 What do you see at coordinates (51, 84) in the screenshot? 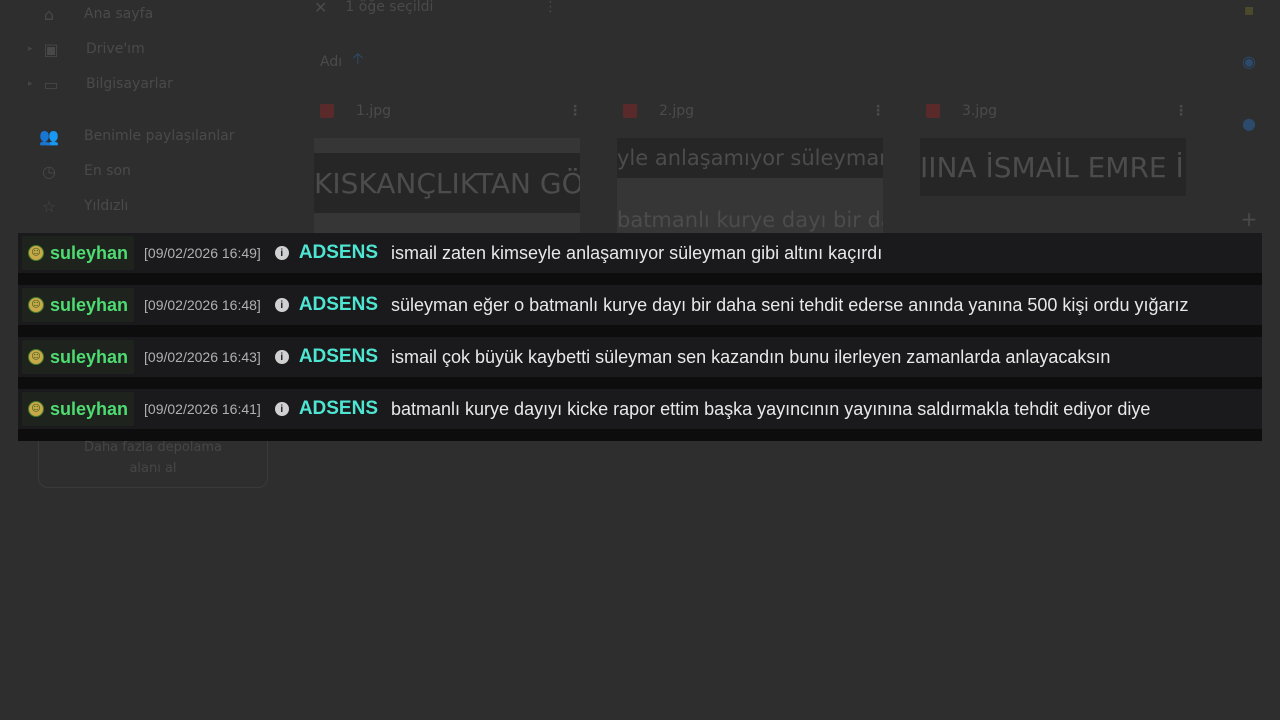
I see `computer-icon: ▭` at bounding box center [51, 84].